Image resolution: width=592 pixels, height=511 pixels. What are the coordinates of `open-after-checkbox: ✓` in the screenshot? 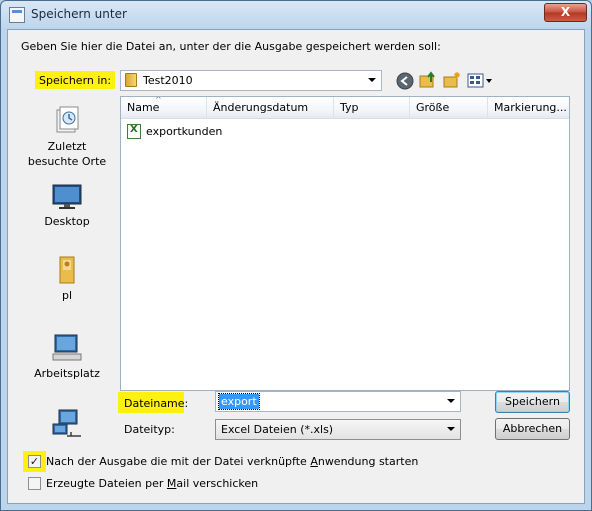 It's located at (34, 461).